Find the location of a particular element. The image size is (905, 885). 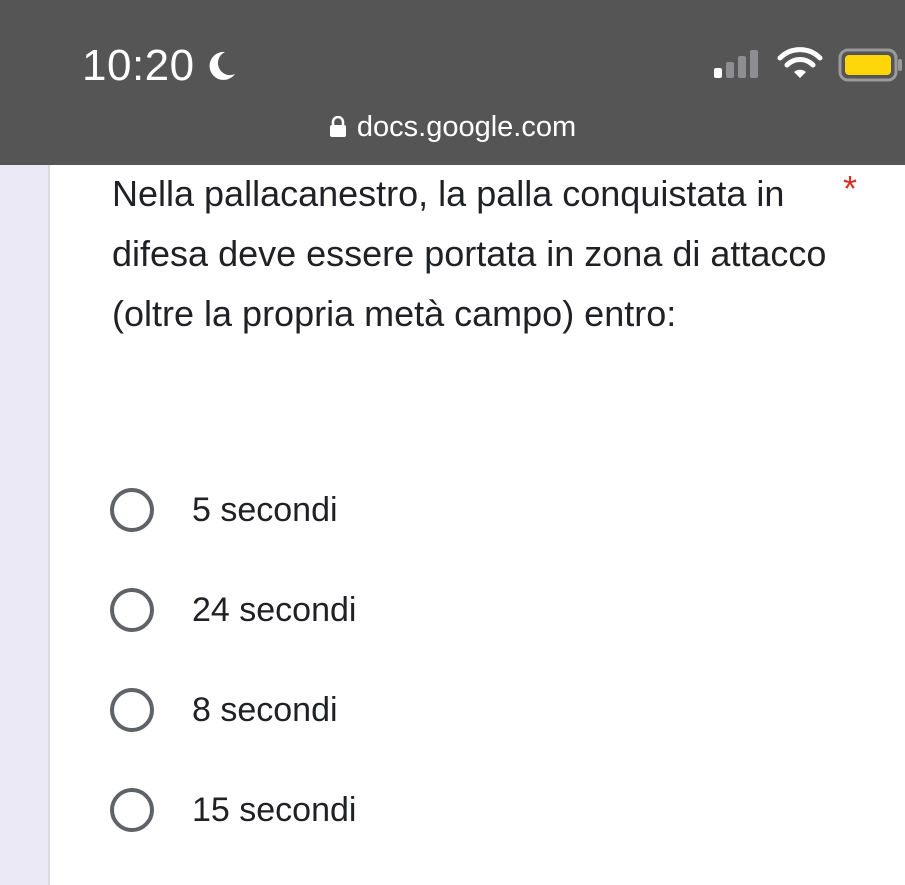

option-8-secondi: 8 secondi is located at coordinates (233, 710).